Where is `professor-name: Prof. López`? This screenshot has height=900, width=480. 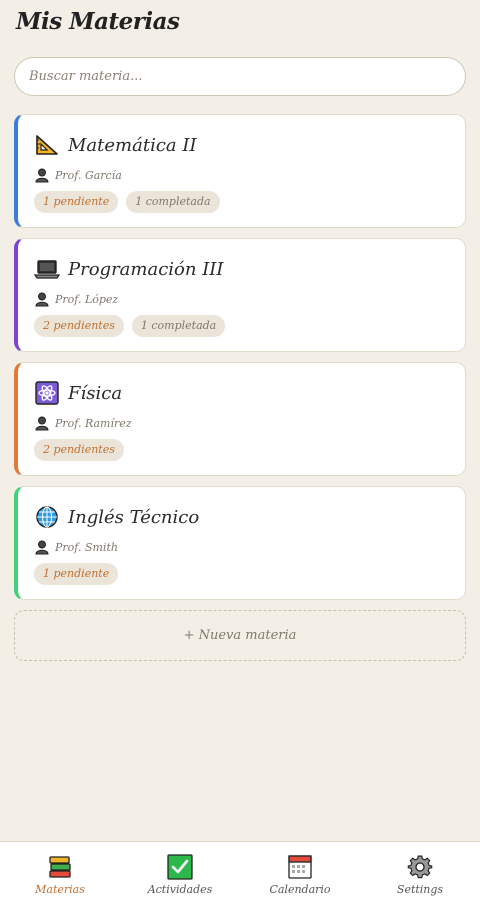
professor-name: Prof. López is located at coordinates (87, 299).